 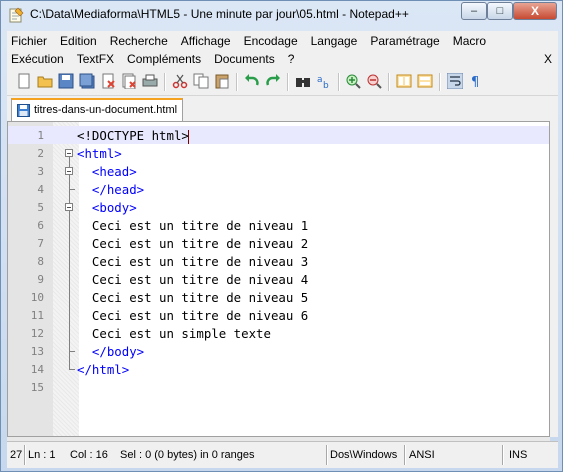 I want to click on code-text: </body>, so click(x=118, y=351).